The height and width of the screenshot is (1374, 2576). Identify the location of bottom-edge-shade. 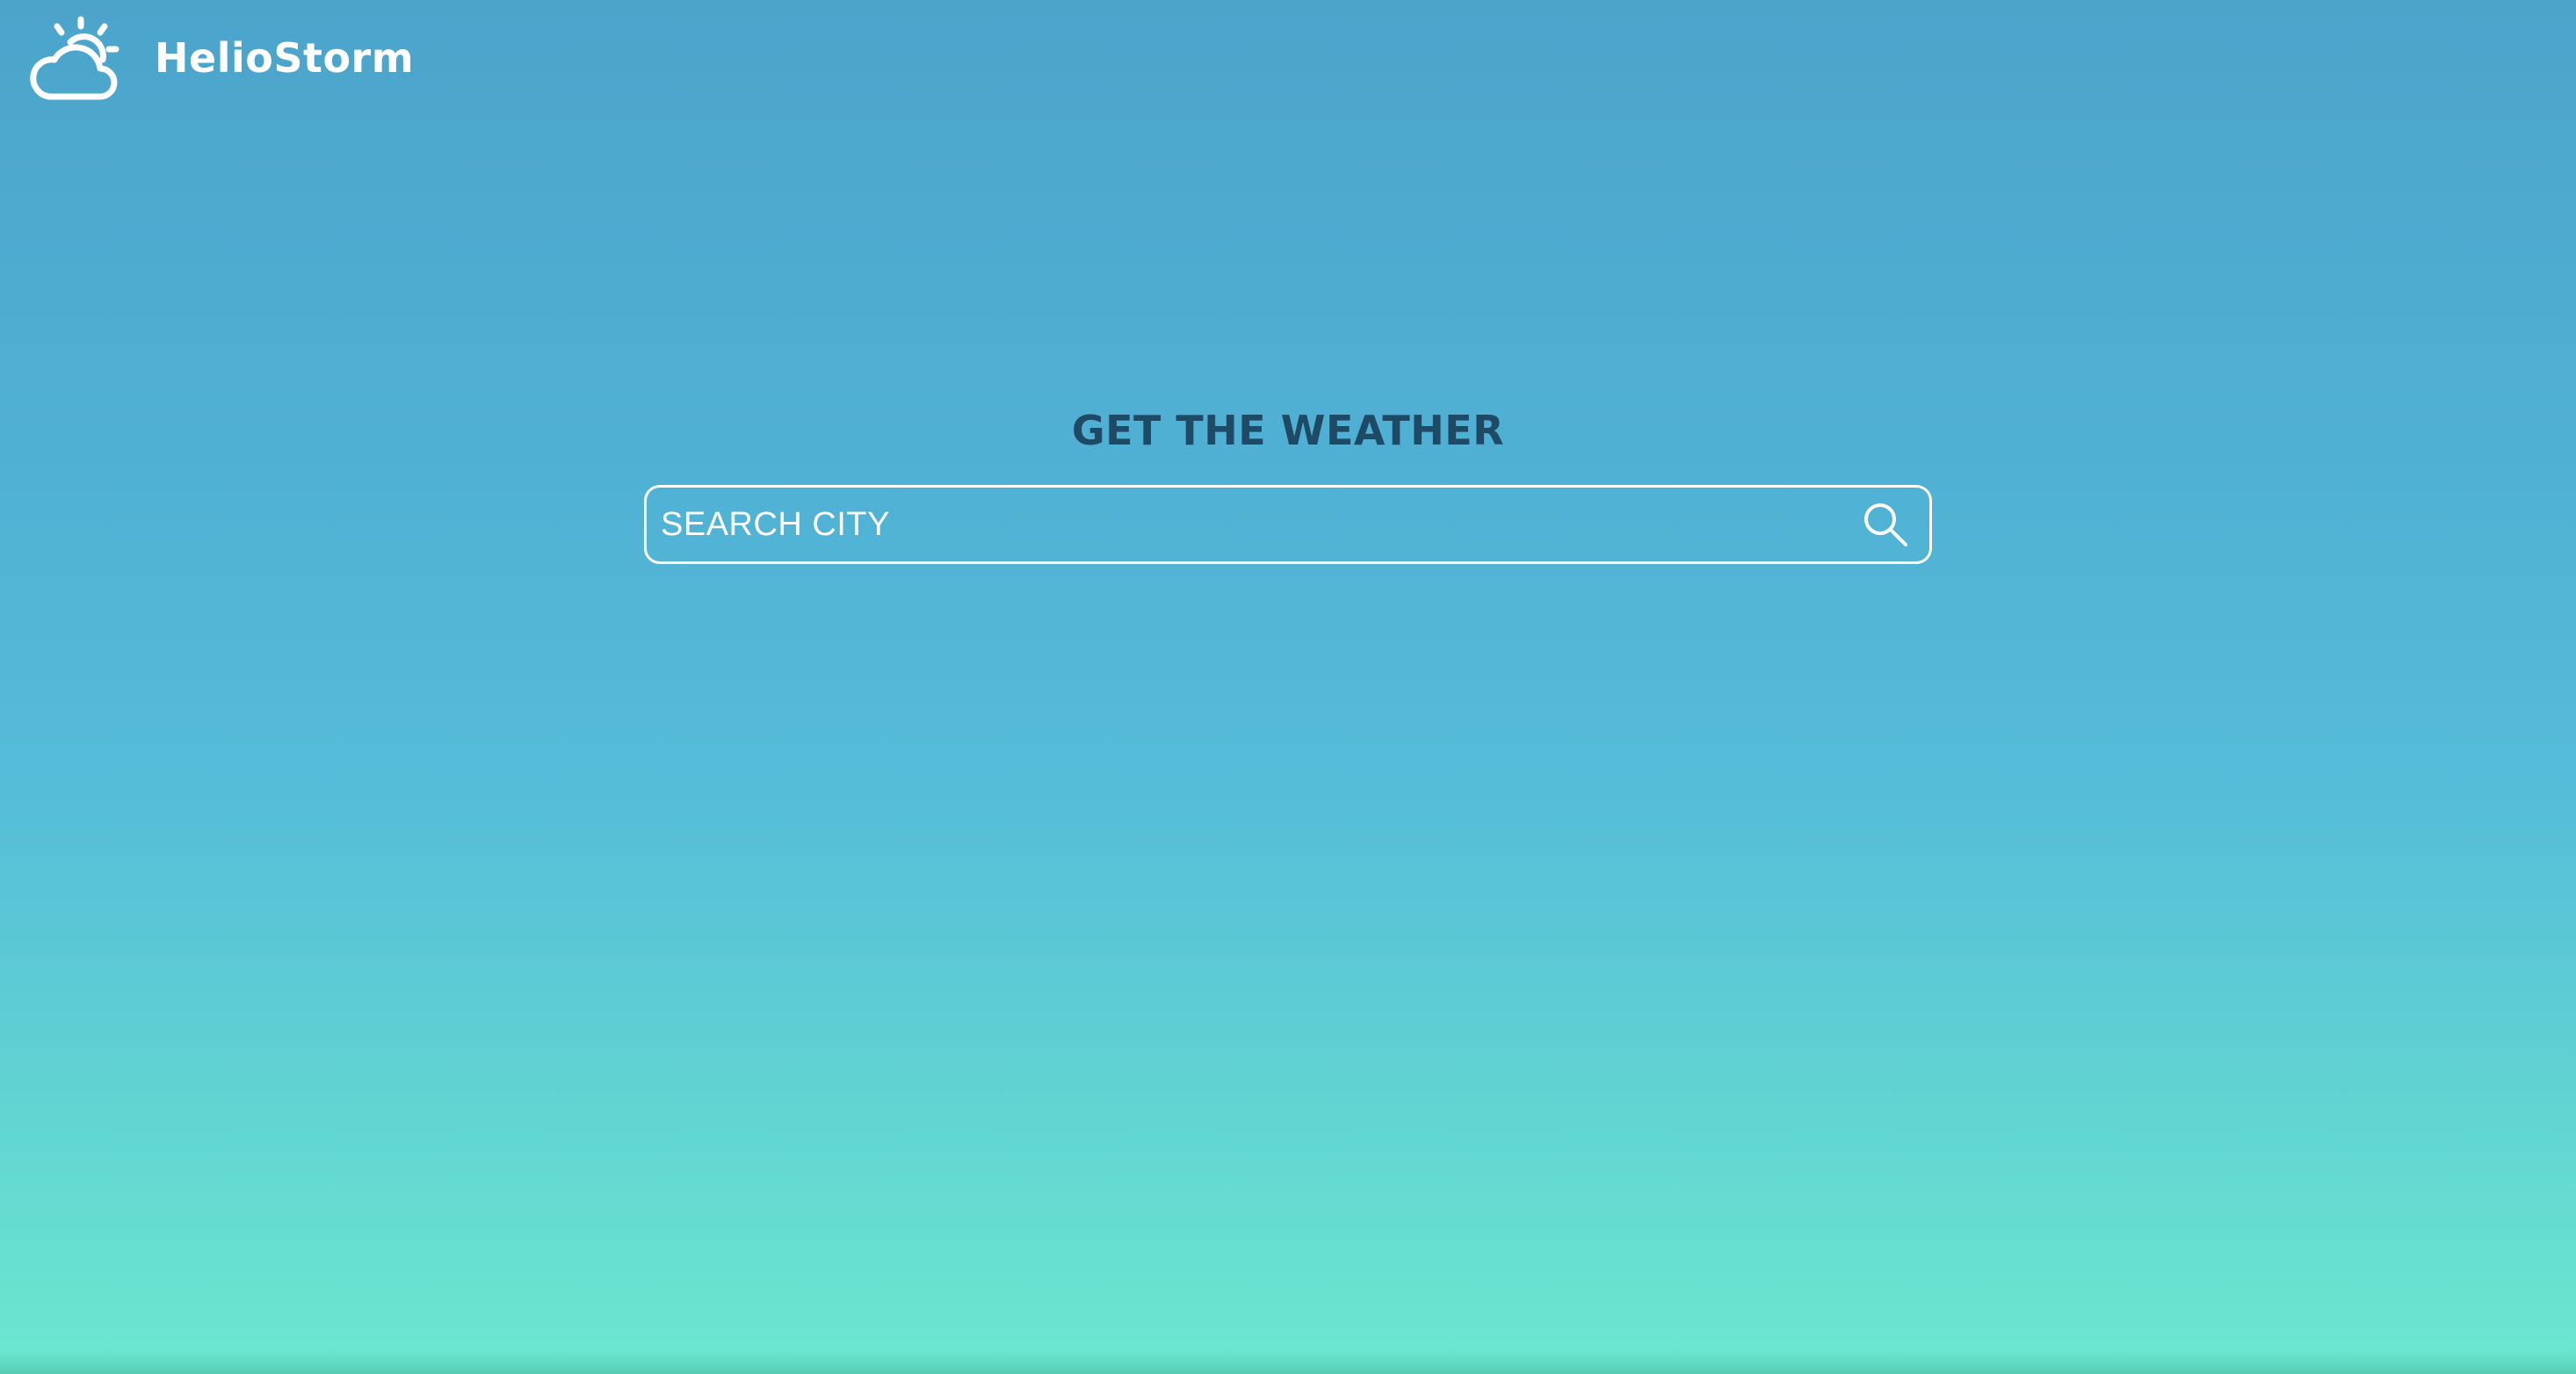
(1288, 1361).